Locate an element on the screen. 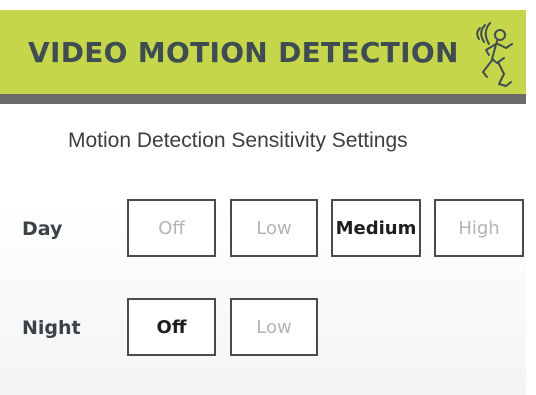  day-high-button: High is located at coordinates (479, 228).